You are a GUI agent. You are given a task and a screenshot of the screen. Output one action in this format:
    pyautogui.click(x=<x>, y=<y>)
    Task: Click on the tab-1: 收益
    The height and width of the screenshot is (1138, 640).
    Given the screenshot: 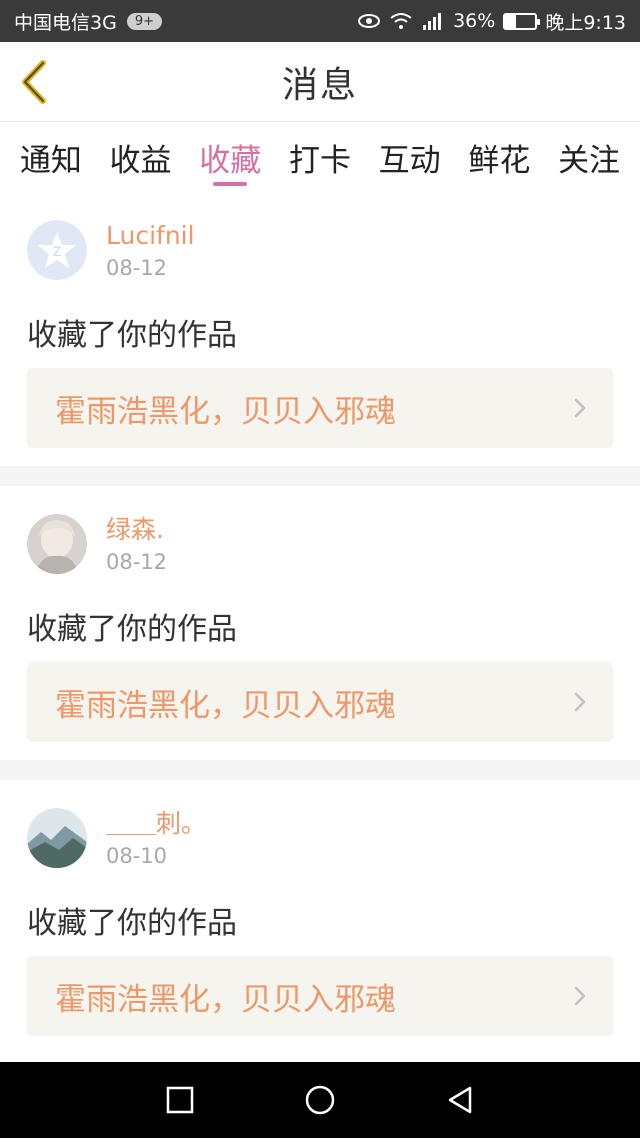 What is the action you would take?
    pyautogui.click(x=141, y=157)
    